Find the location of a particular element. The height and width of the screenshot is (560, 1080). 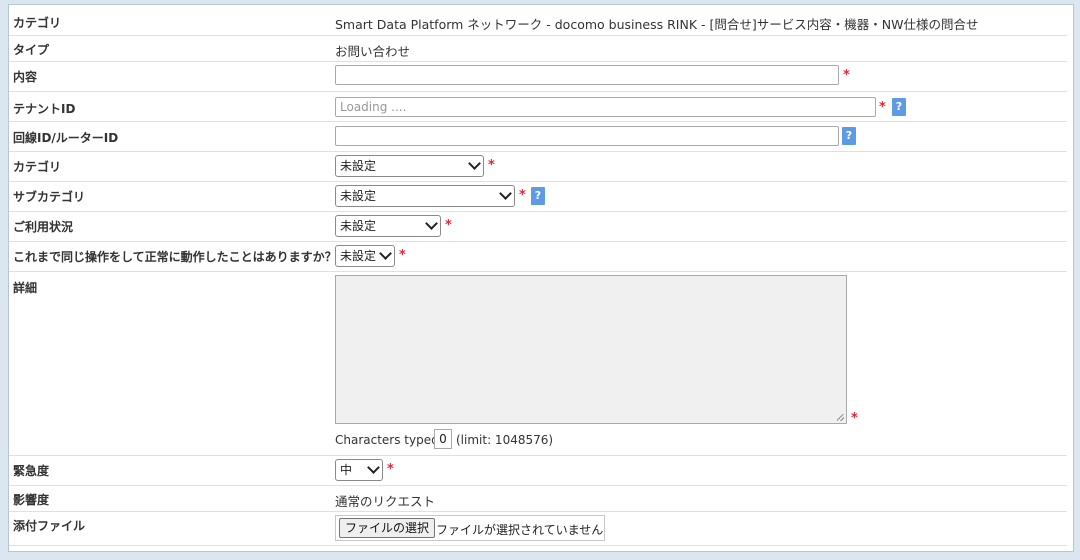

choose-file-button: ファイルの選択 is located at coordinates (387, 528).